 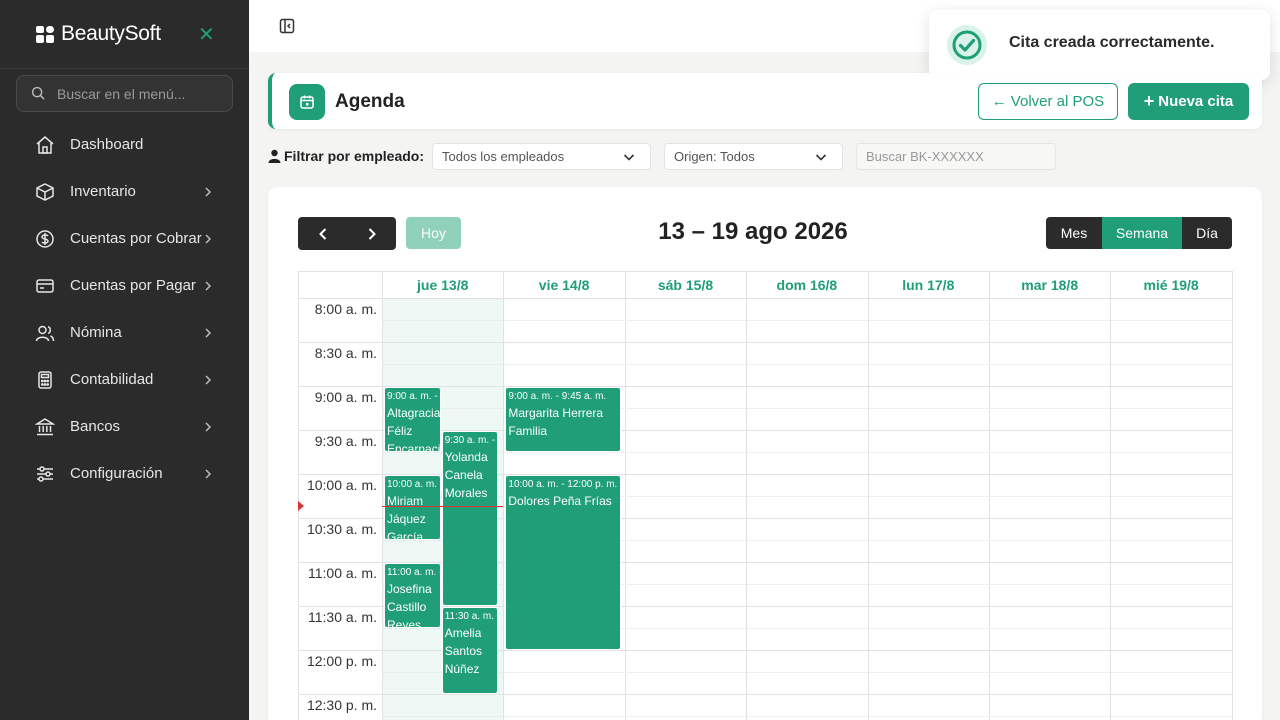 What do you see at coordinates (45, 285) in the screenshot?
I see `credit-card-icon` at bounding box center [45, 285].